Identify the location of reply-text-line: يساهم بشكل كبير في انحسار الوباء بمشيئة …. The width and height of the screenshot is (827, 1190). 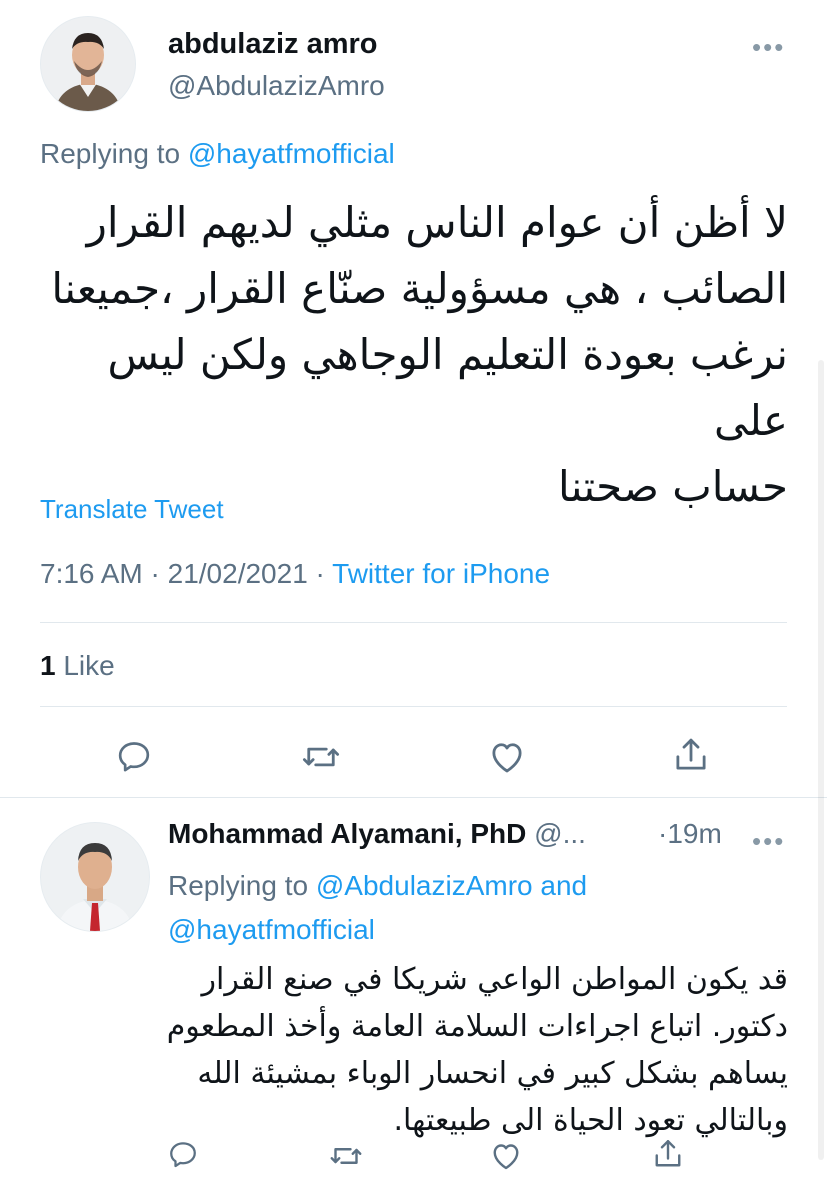
(492, 1073).